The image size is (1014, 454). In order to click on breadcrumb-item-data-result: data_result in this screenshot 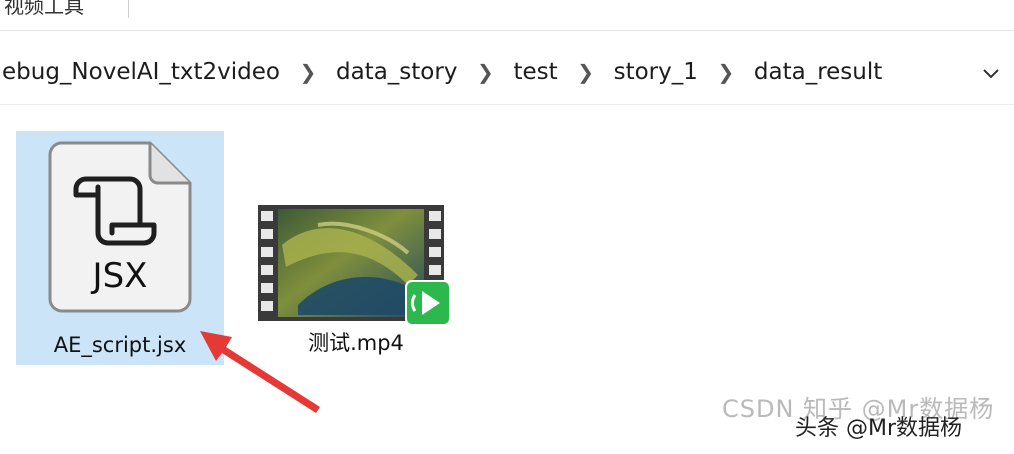, I will do `click(818, 72)`.